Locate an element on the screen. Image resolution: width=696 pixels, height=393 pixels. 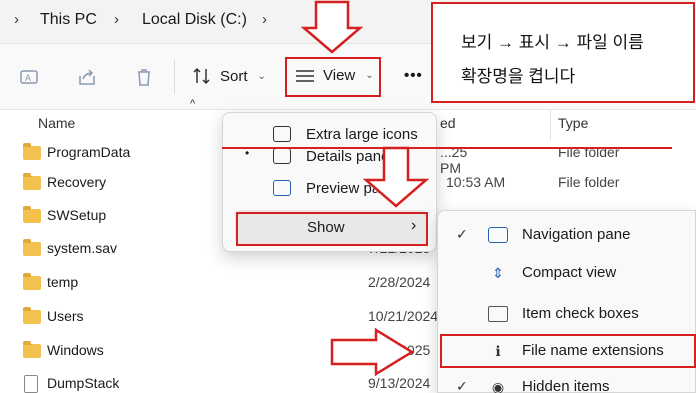
arrow-right-icon is located at coordinates (372, 352).